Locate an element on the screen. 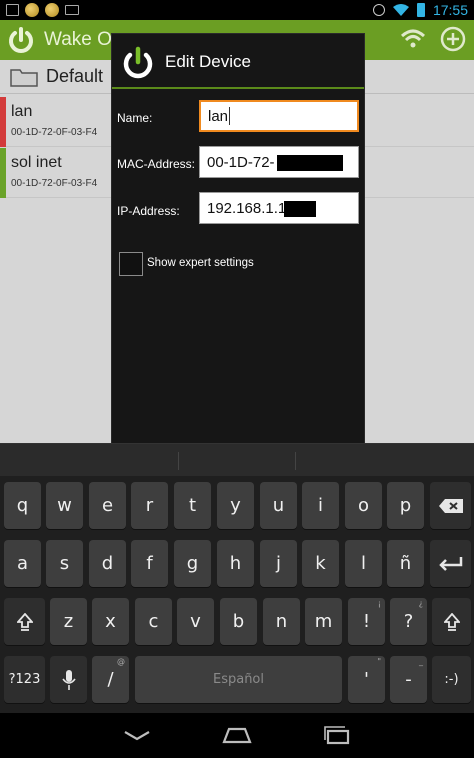 This screenshot has width=474, height=758. folder-icon is located at coordinates (24, 77).